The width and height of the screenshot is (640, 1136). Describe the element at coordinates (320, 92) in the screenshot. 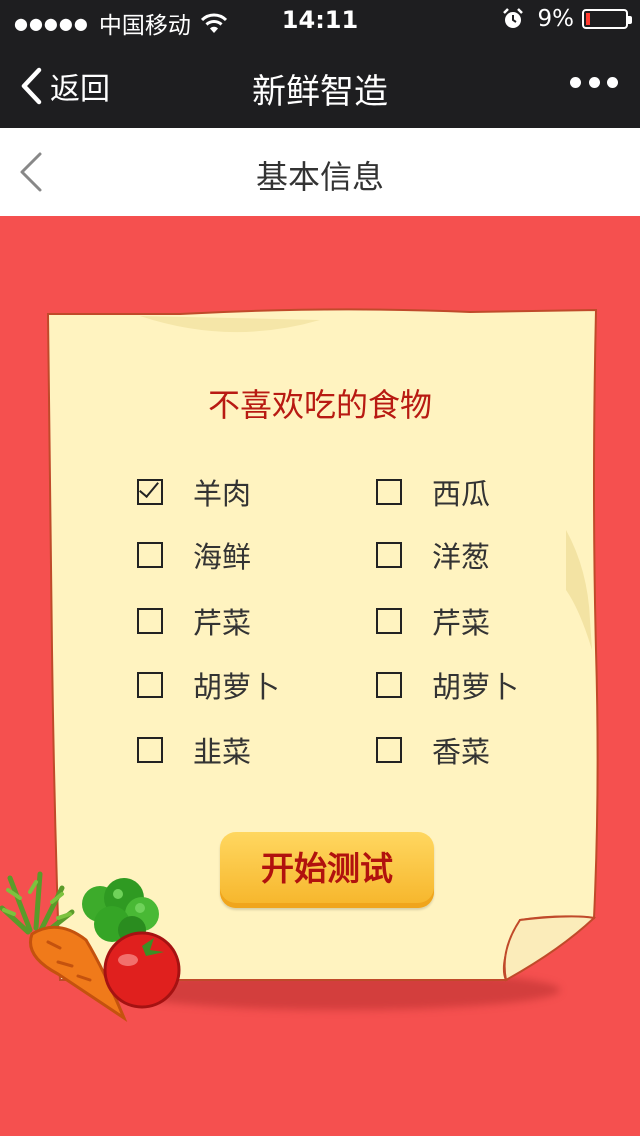

I see `page-title: 新鲜智造` at that location.